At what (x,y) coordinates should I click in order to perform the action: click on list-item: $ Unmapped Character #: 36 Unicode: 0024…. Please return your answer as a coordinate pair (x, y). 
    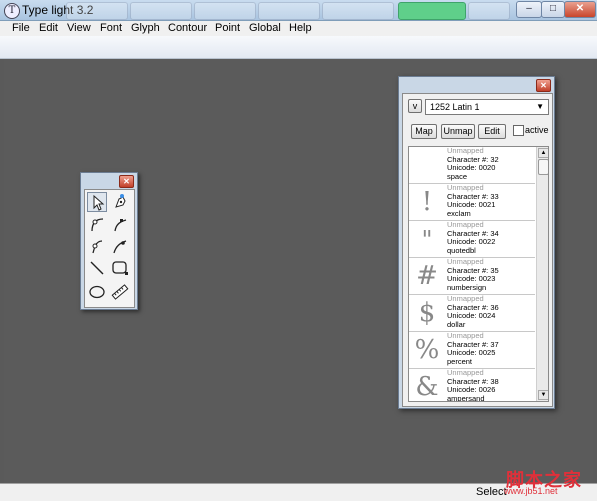
    Looking at the image, I should click on (472, 313).